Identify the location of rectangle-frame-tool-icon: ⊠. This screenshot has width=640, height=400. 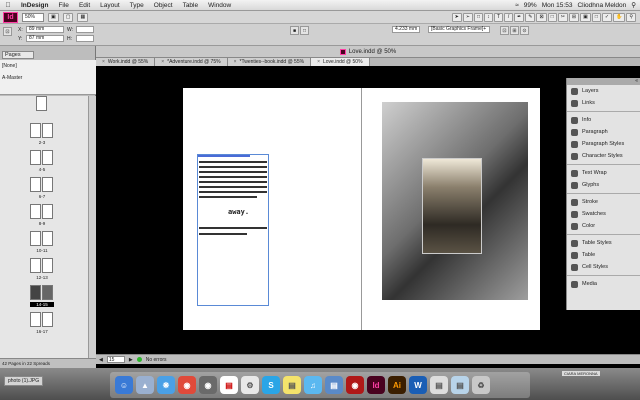
(541, 17).